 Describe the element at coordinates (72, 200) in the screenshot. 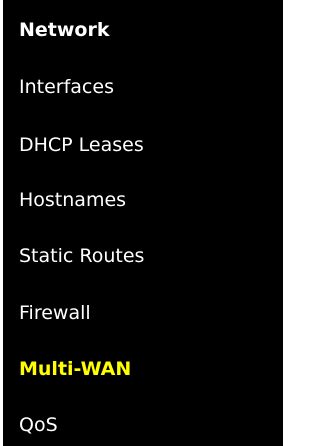

I see `menu-item-hostnames: Hostnames` at that location.